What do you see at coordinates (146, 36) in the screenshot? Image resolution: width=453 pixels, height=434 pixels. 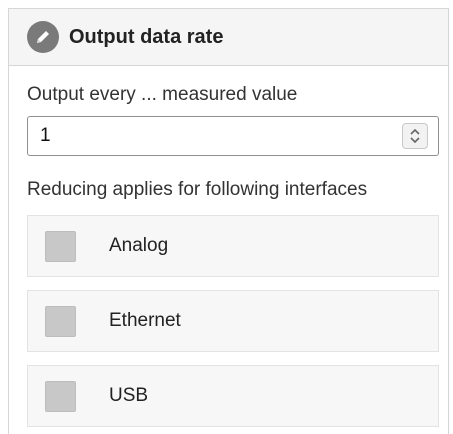 I see `panel-title: Output data rate` at bounding box center [146, 36].